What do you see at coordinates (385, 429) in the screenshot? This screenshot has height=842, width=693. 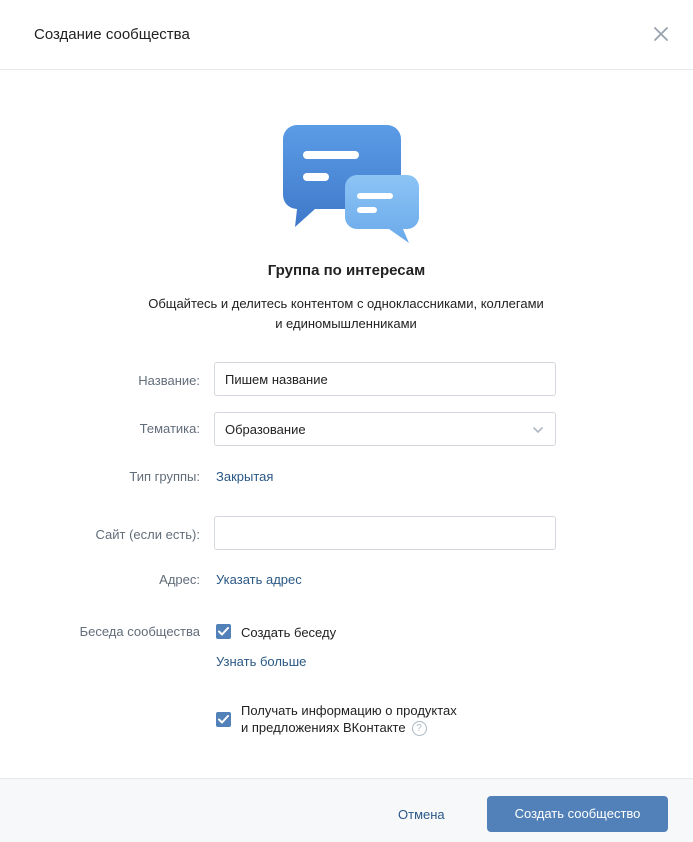 I see `topic-select: Образование` at bounding box center [385, 429].